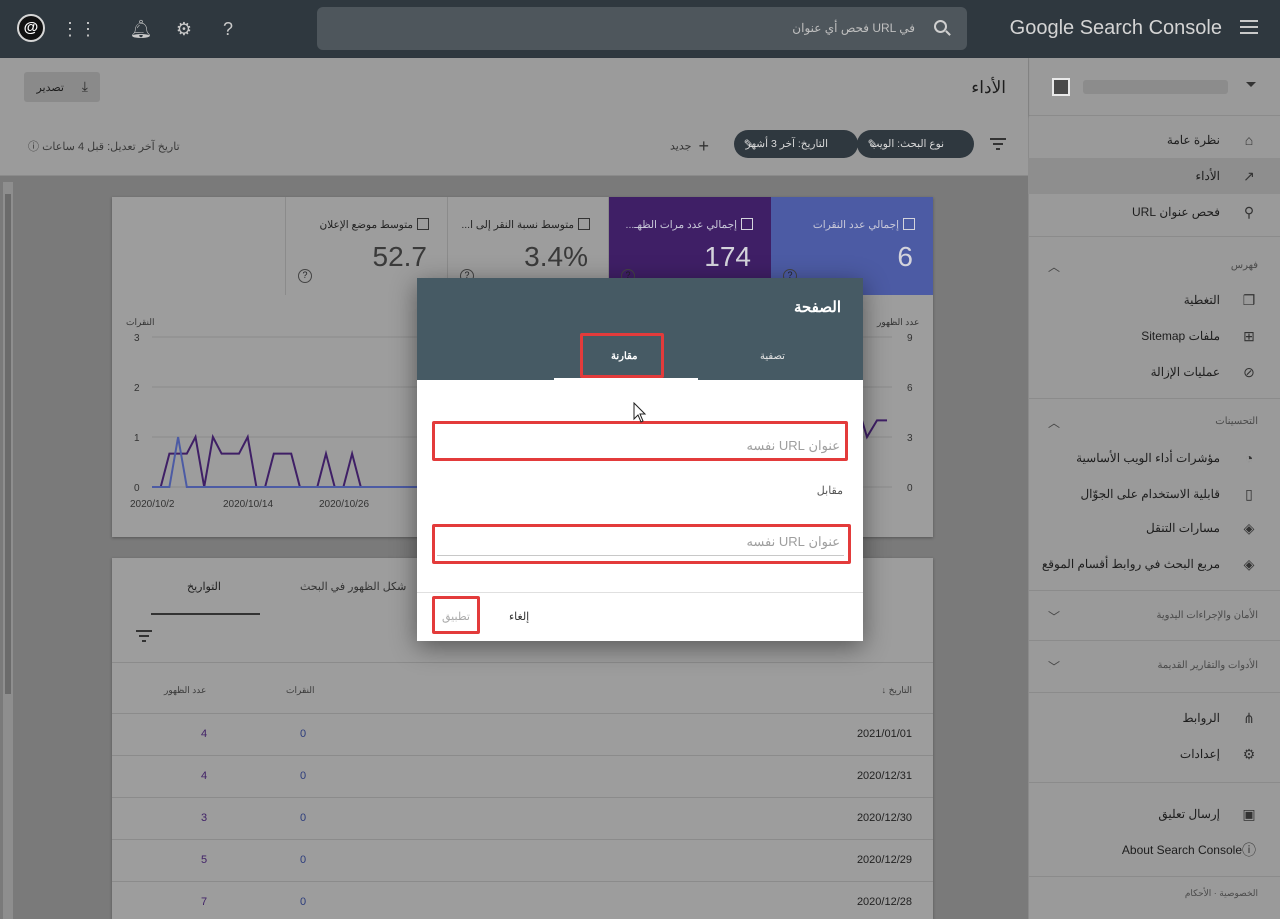 This screenshot has height=919, width=1280. Describe the element at coordinates (998, 144) in the screenshot. I see `filter-icon` at that location.